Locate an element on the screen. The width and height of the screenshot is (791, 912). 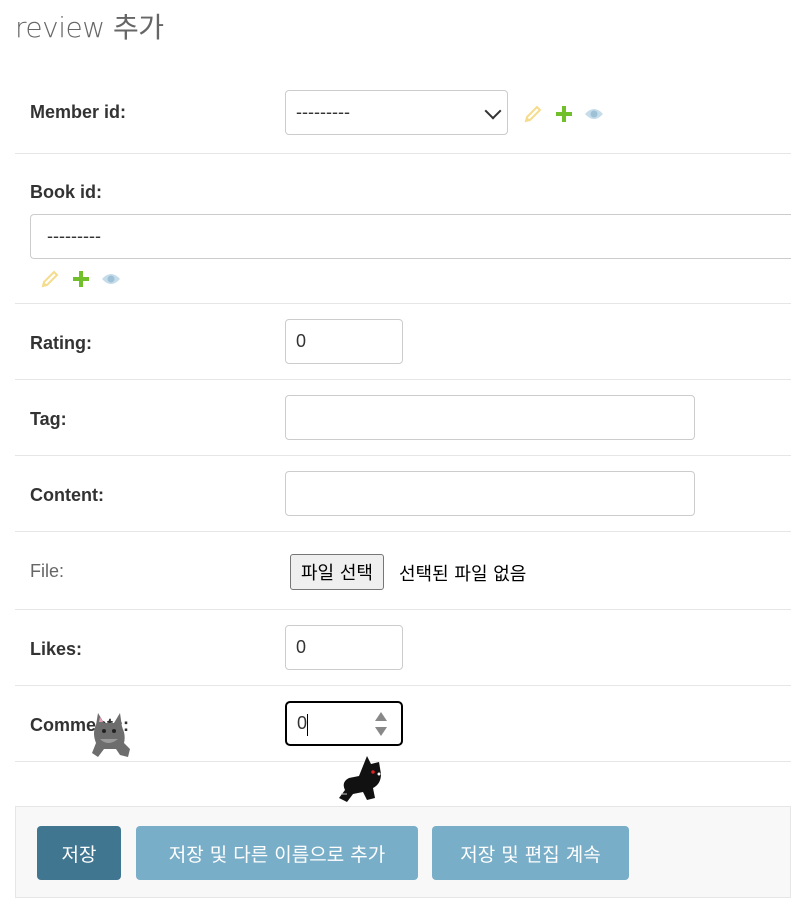
book-id-select: --------- is located at coordinates (410, 236).